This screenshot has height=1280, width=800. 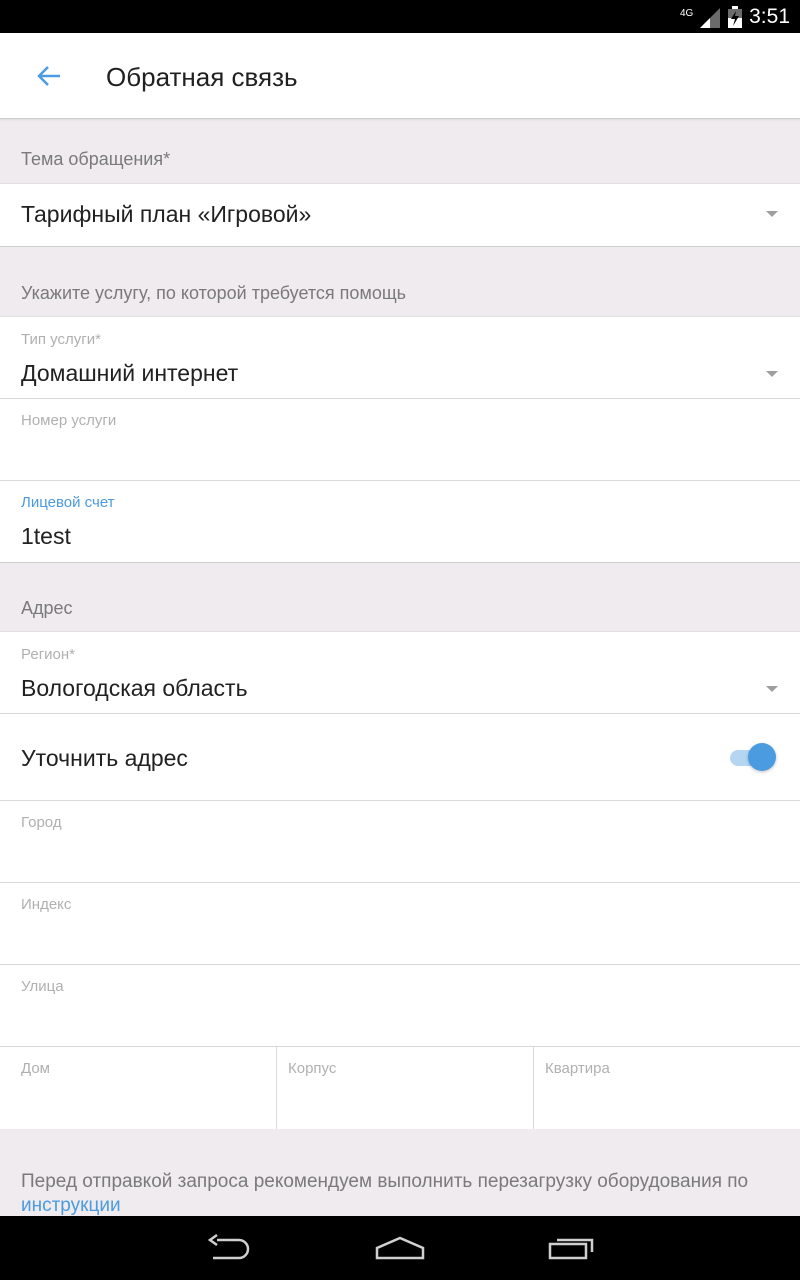 What do you see at coordinates (400, 1006) in the screenshot?
I see `street-field: Улица` at bounding box center [400, 1006].